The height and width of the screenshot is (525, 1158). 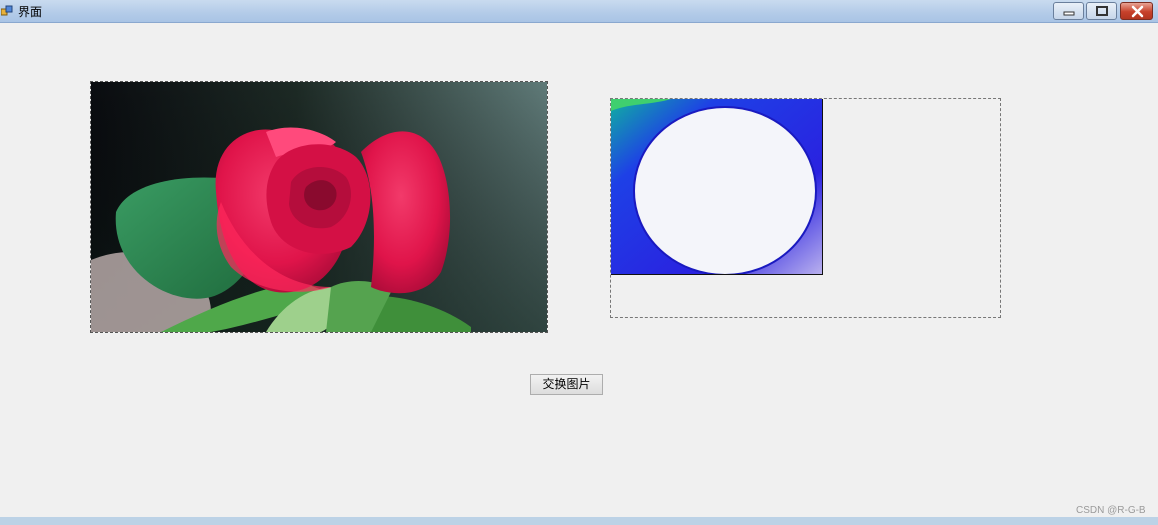 I want to click on restore-icon, so click(x=1102, y=11).